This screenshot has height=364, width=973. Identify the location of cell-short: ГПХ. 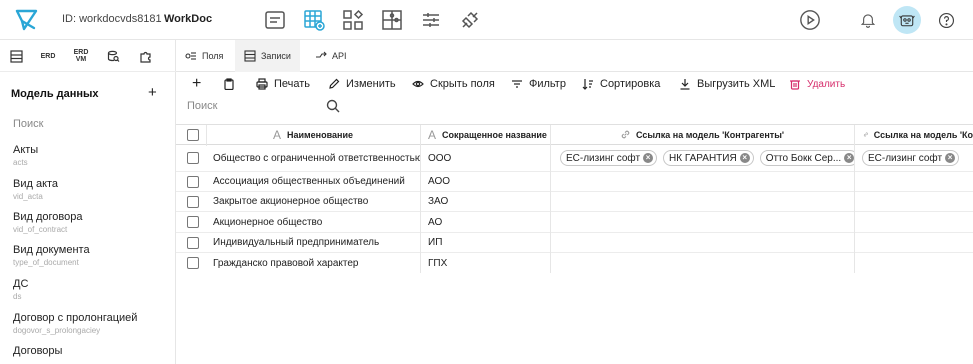
(488, 263).